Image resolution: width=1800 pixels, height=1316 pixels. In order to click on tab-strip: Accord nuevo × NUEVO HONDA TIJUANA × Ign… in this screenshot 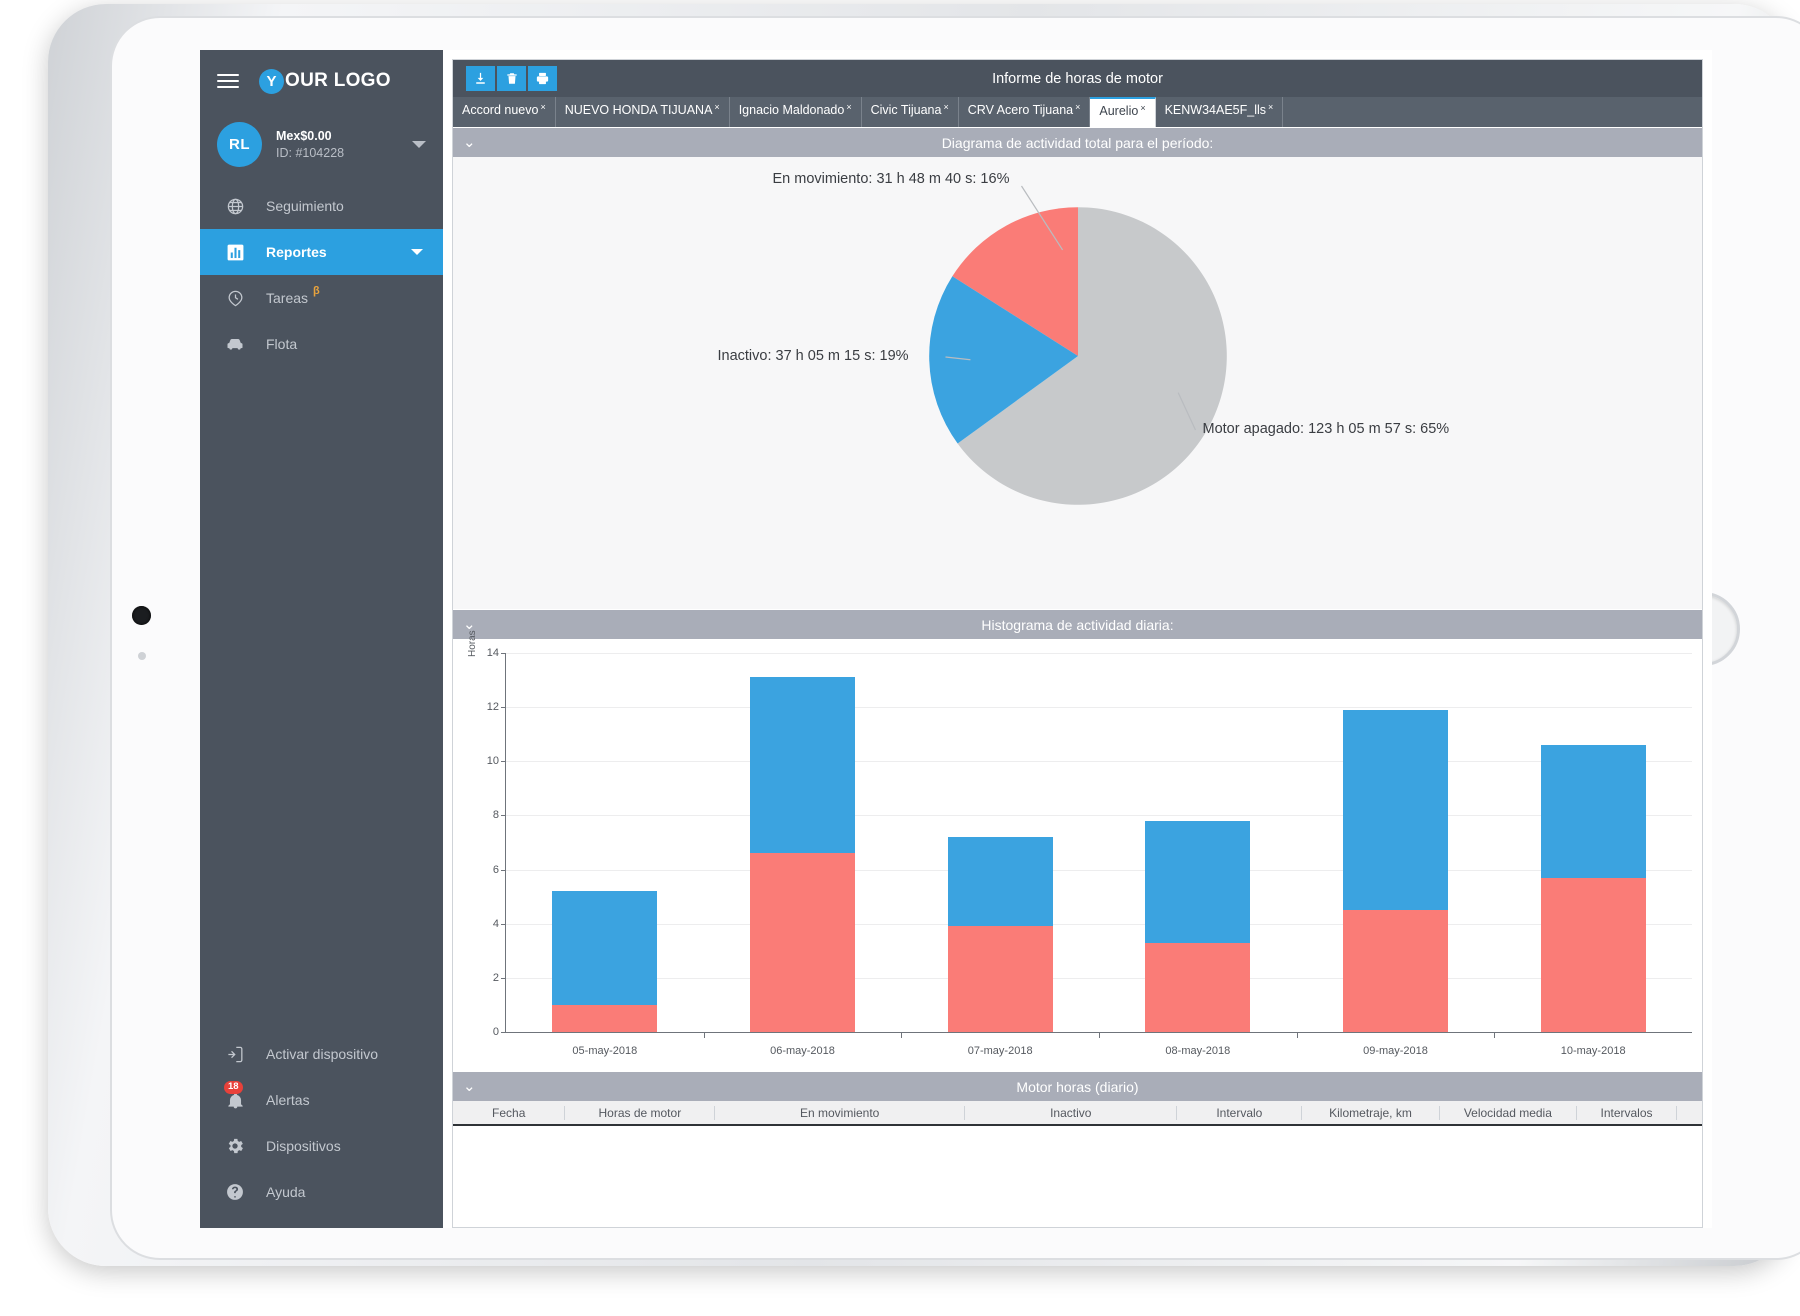, I will do `click(1077, 112)`.